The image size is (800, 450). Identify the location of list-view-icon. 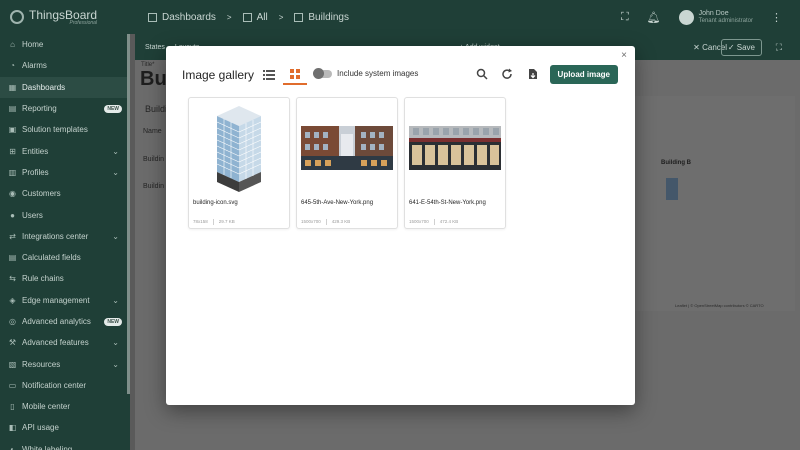
(269, 75).